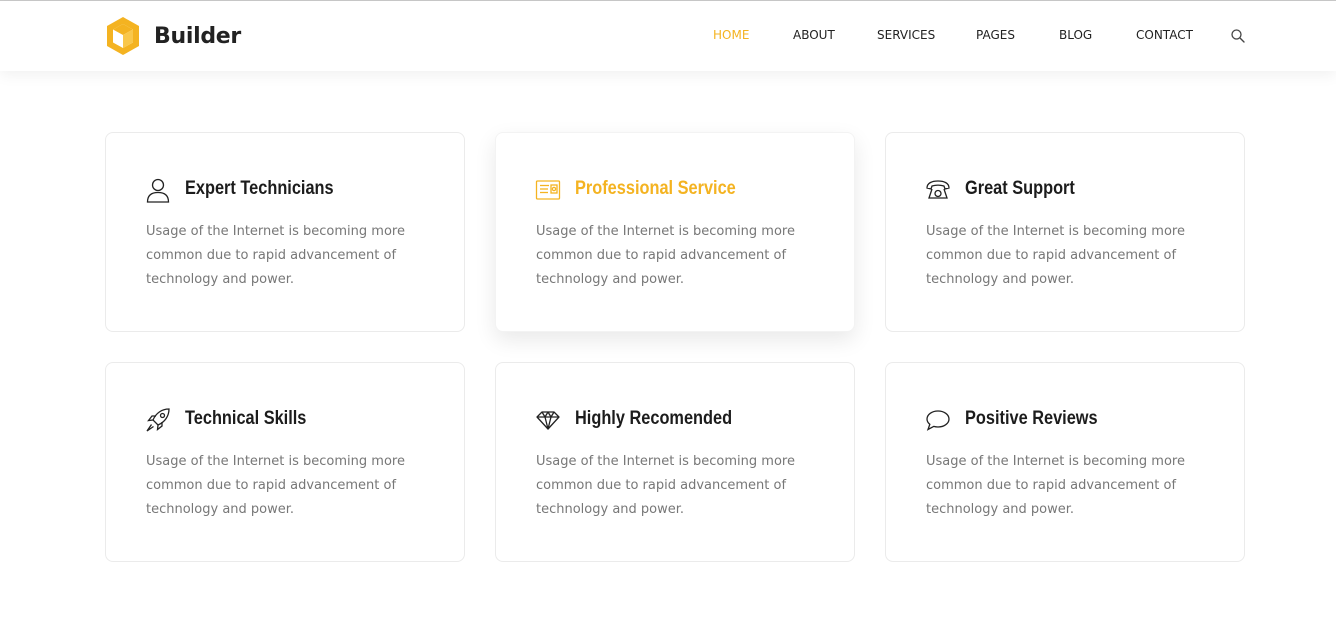 This screenshot has height=633, width=1336. What do you see at coordinates (731, 35) in the screenshot?
I see `nav-home: HOME` at bounding box center [731, 35].